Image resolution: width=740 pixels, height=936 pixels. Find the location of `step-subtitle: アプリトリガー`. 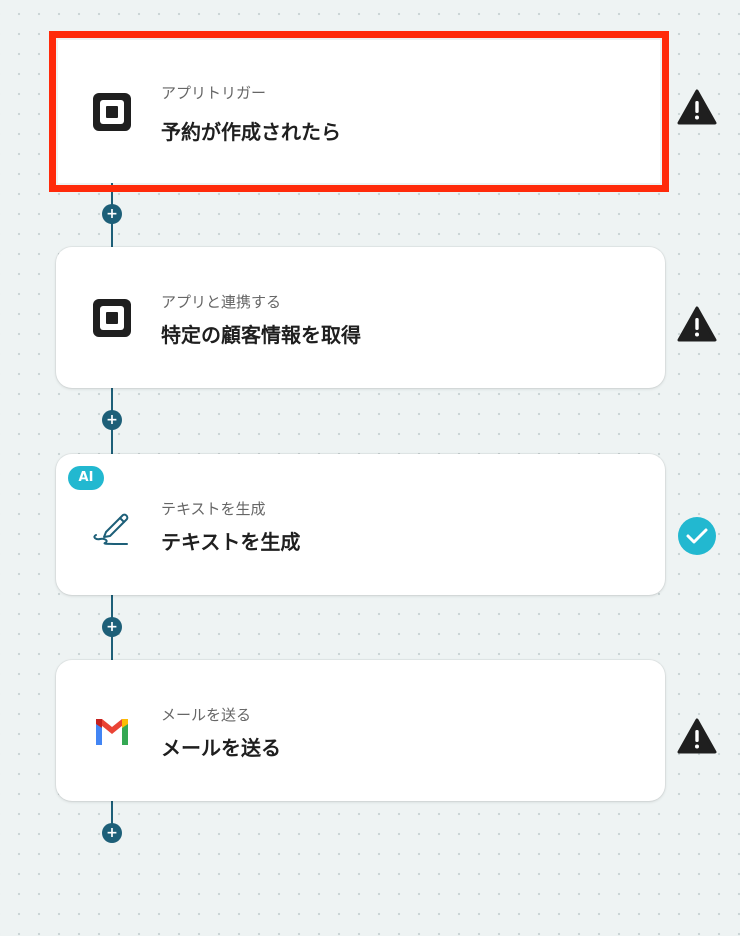

step-subtitle: アプリトリガー is located at coordinates (214, 93).